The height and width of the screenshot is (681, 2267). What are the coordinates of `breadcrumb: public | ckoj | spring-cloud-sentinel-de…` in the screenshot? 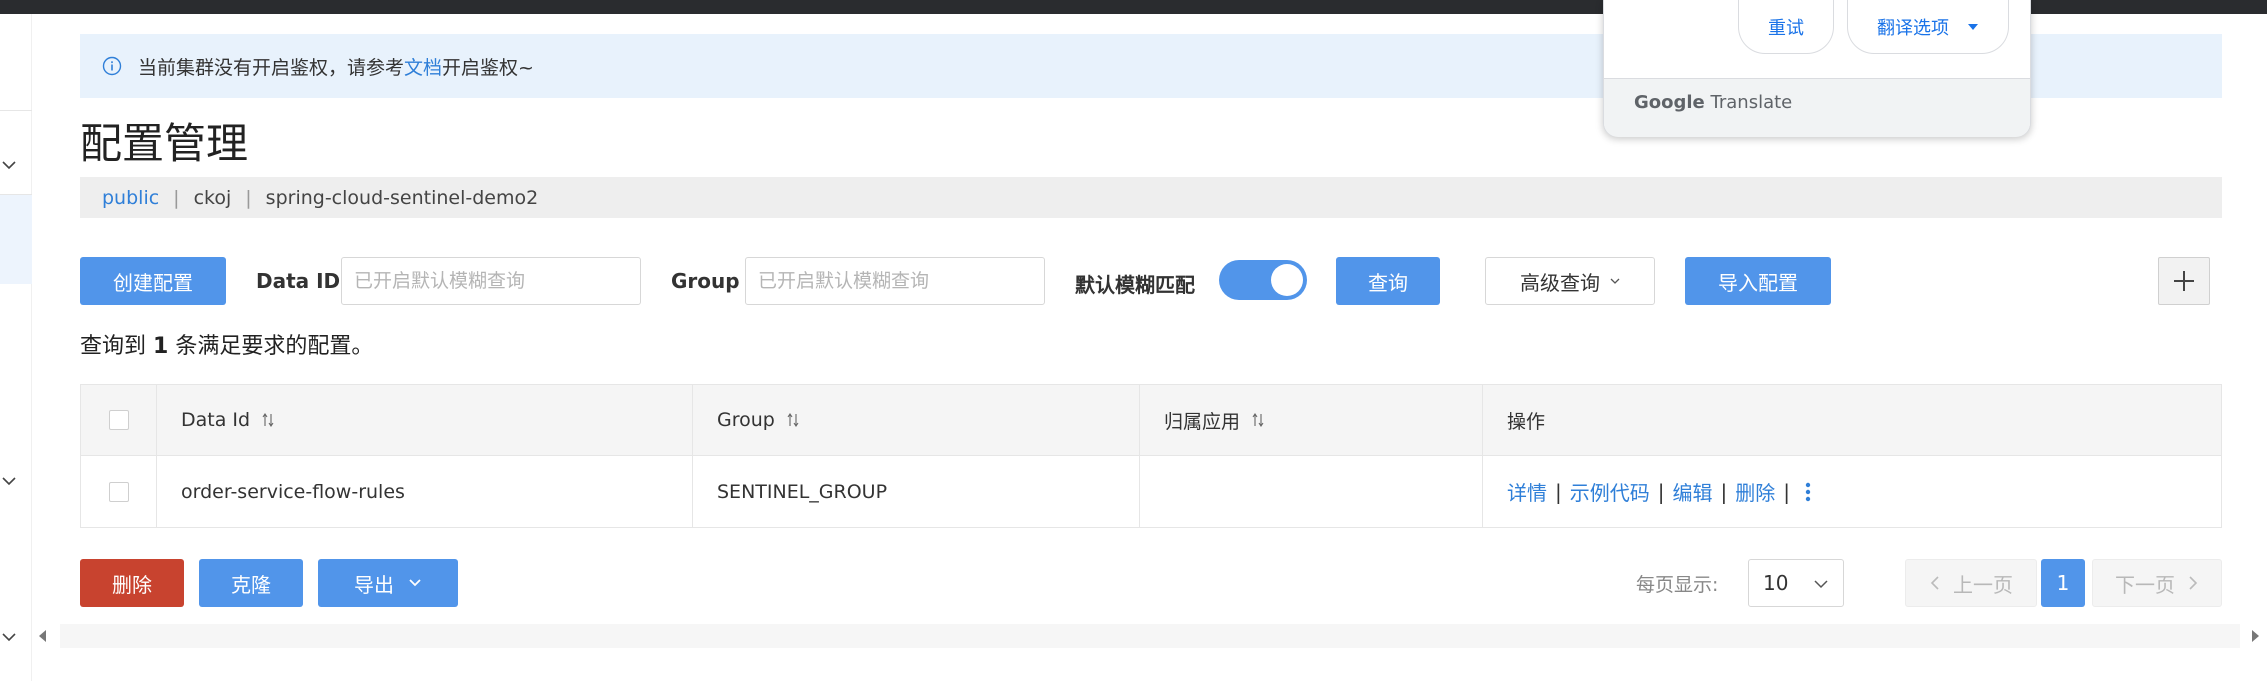 It's located at (1151, 197).